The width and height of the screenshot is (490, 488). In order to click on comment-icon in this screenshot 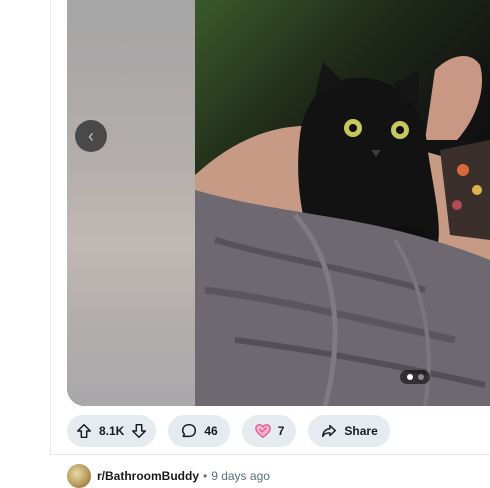, I will do `click(189, 431)`.